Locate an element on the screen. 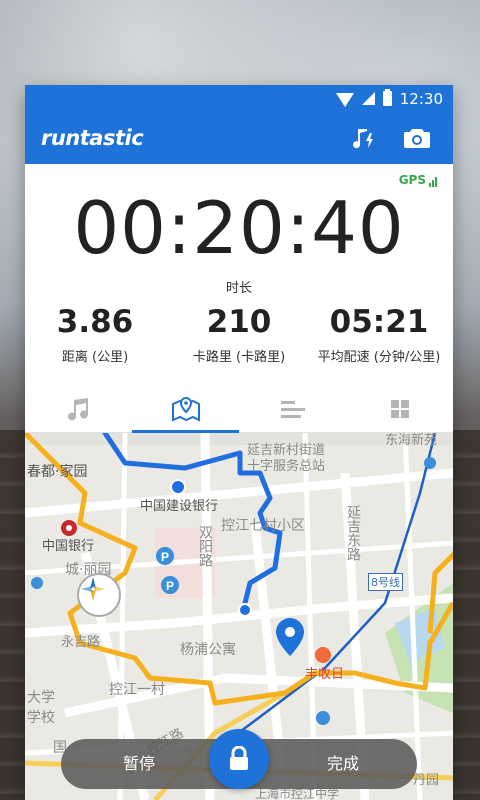 This screenshot has height=800, width=480. subway-line-label: 8号线 is located at coordinates (385, 582).